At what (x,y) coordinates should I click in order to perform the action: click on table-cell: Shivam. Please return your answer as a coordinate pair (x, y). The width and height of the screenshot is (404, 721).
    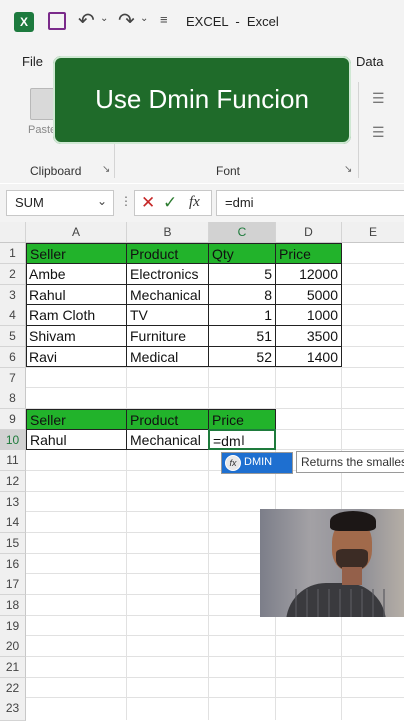
    Looking at the image, I should click on (76, 336).